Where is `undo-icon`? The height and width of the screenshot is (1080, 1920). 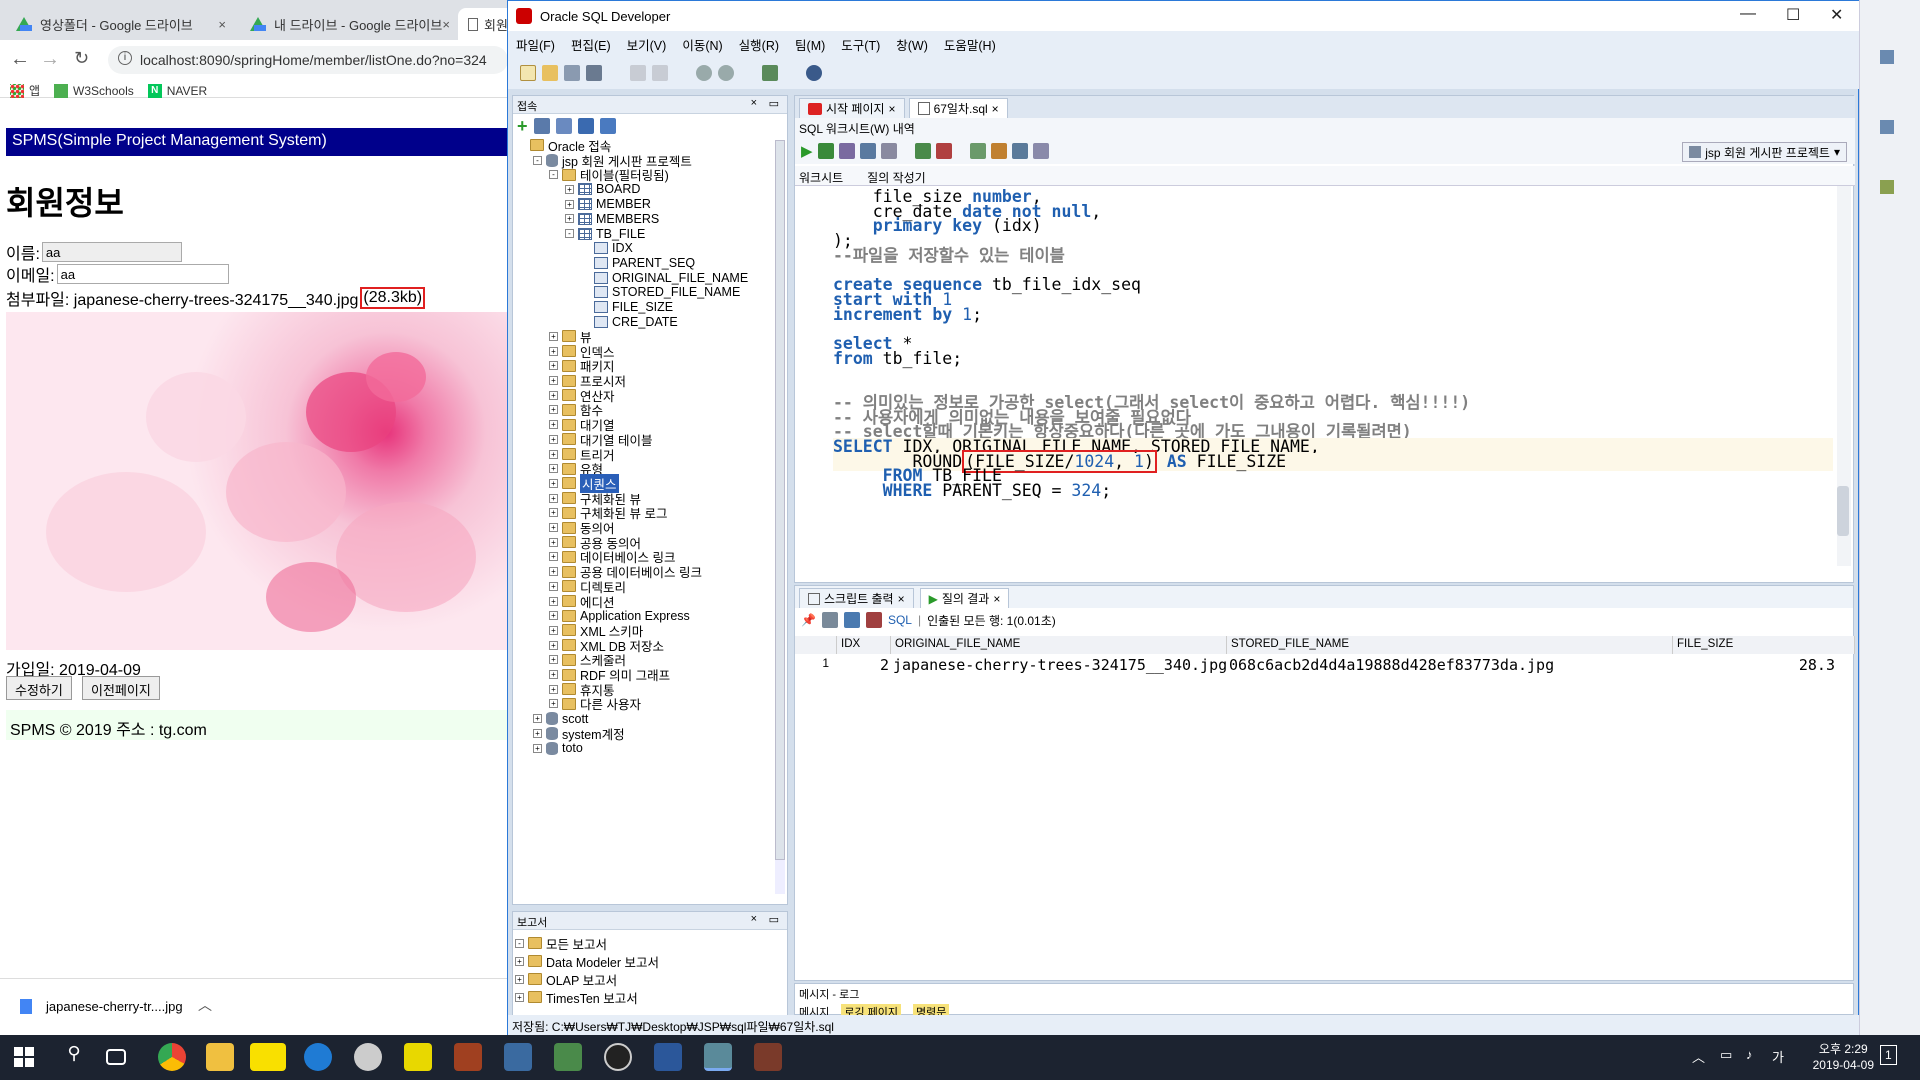 undo-icon is located at coordinates (638, 73).